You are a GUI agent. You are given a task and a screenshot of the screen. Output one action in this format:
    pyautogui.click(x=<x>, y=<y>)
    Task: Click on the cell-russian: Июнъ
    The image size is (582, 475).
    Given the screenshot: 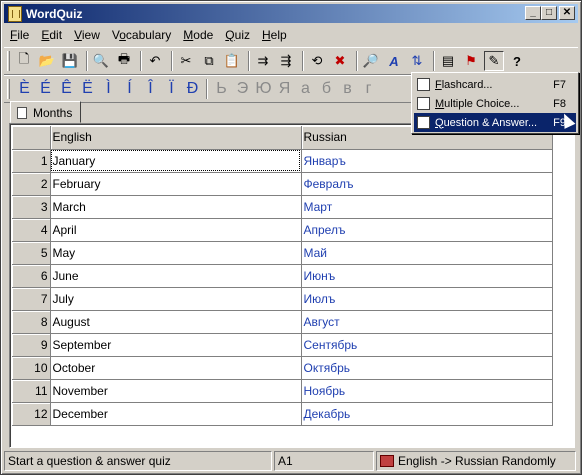 What is the action you would take?
    pyautogui.click(x=427, y=276)
    